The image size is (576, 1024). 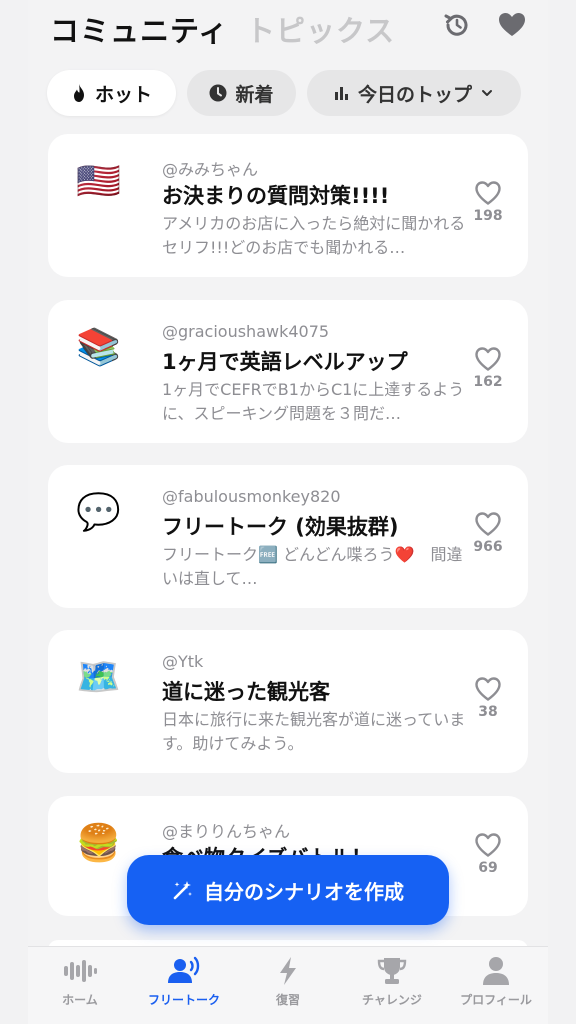 What do you see at coordinates (98, 347) in the screenshot?
I see `books-icon: 📚` at bounding box center [98, 347].